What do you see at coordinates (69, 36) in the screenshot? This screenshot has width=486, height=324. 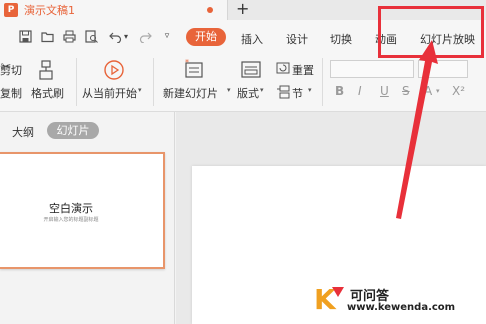 I see `print-icon` at bounding box center [69, 36].